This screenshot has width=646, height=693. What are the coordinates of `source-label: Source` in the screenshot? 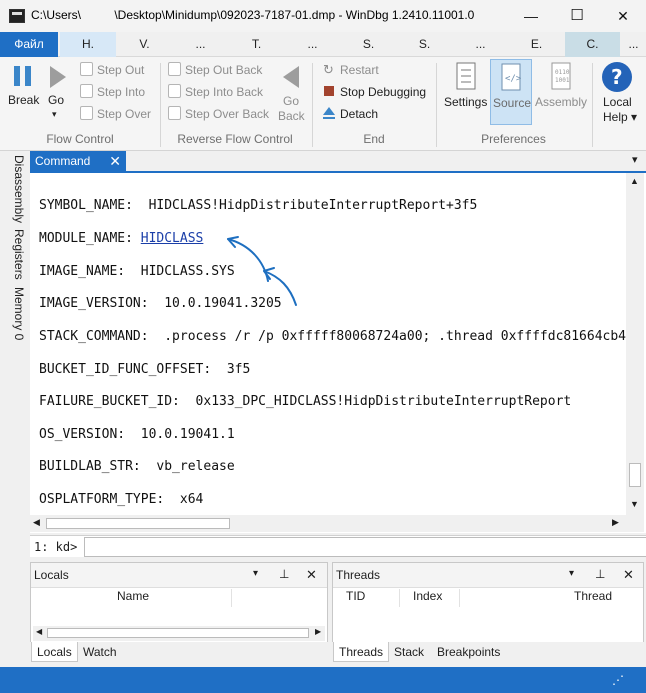 It's located at (512, 103).